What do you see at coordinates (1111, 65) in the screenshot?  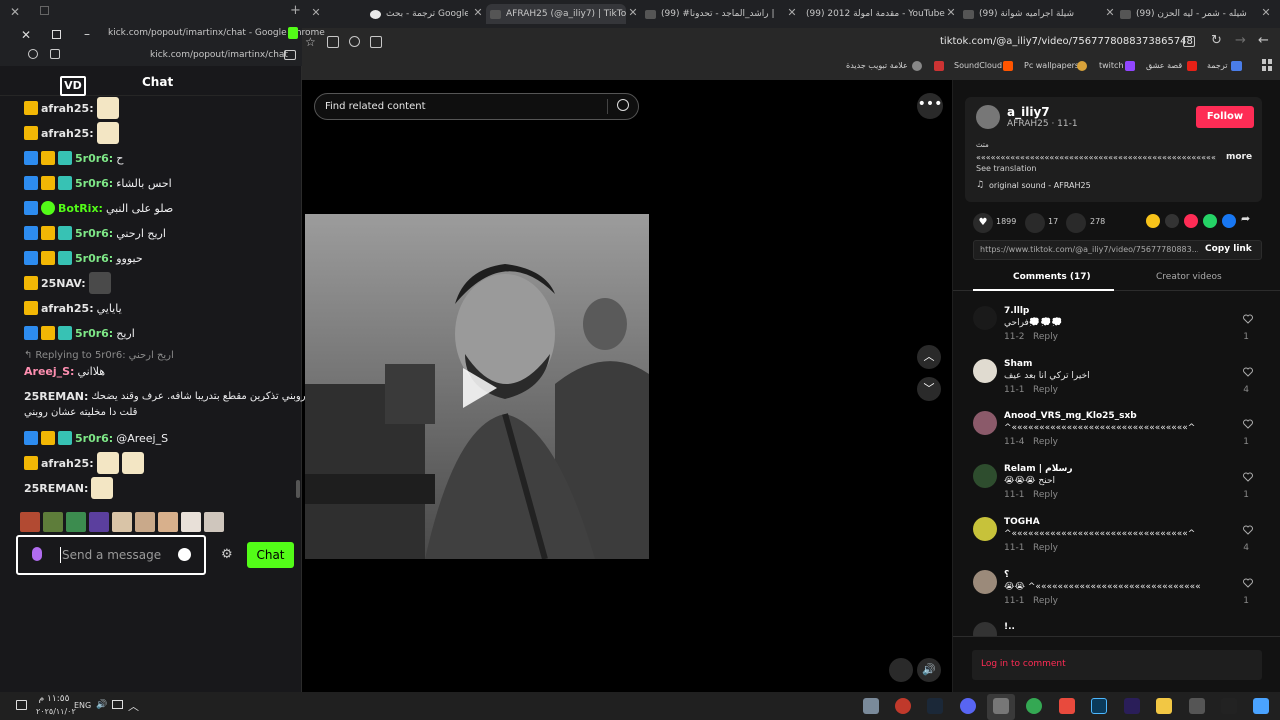 I see `bookmark-twitch: twitch` at bounding box center [1111, 65].